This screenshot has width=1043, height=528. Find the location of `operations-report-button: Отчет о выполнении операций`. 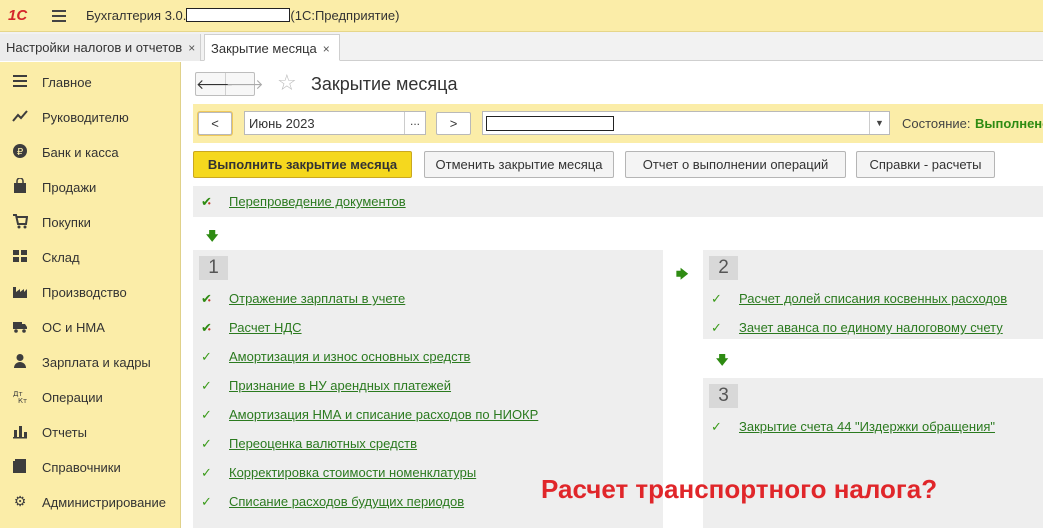

operations-report-button: Отчет о выполнении операций is located at coordinates (735, 164).